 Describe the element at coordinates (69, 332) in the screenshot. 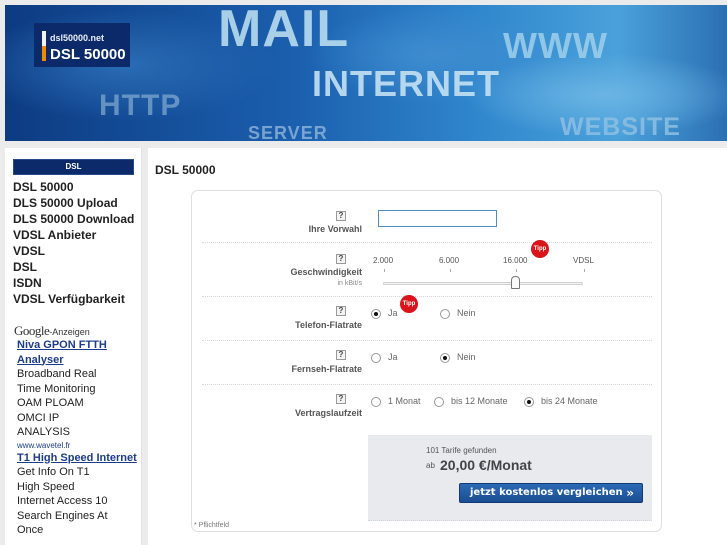

I see `ads-suffix: -Anzeigen` at that location.